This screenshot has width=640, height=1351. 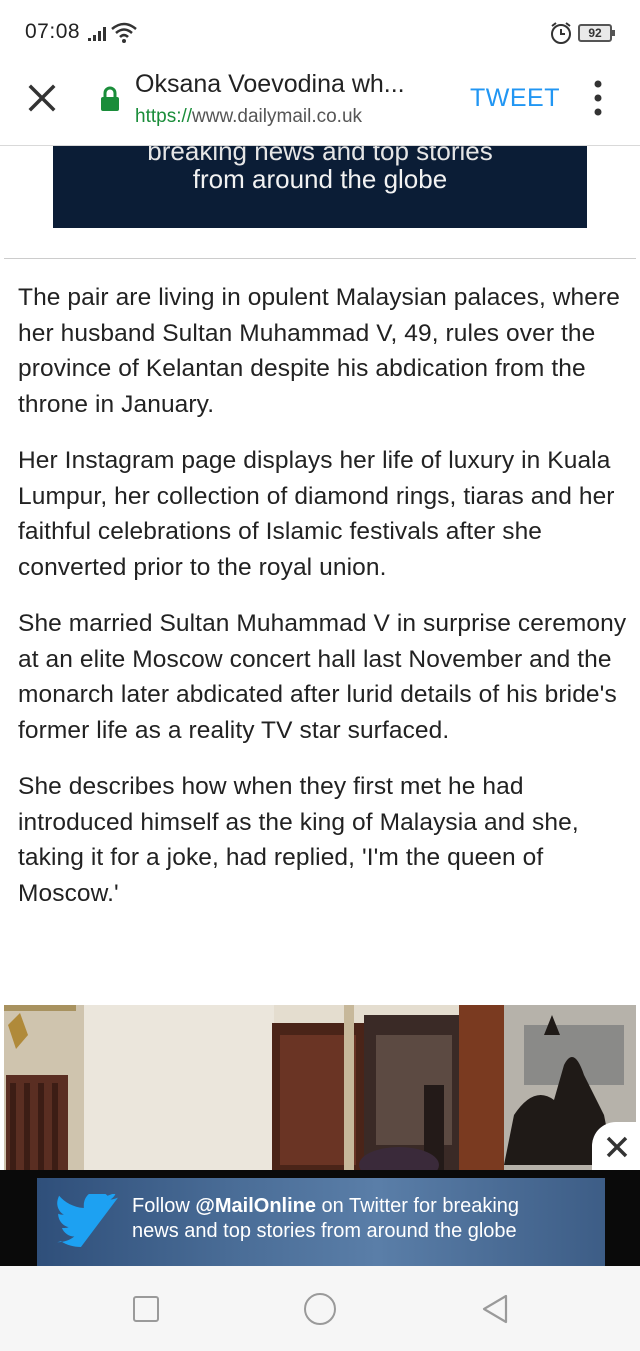 What do you see at coordinates (616, 1146) in the screenshot?
I see `close-ad-icon` at bounding box center [616, 1146].